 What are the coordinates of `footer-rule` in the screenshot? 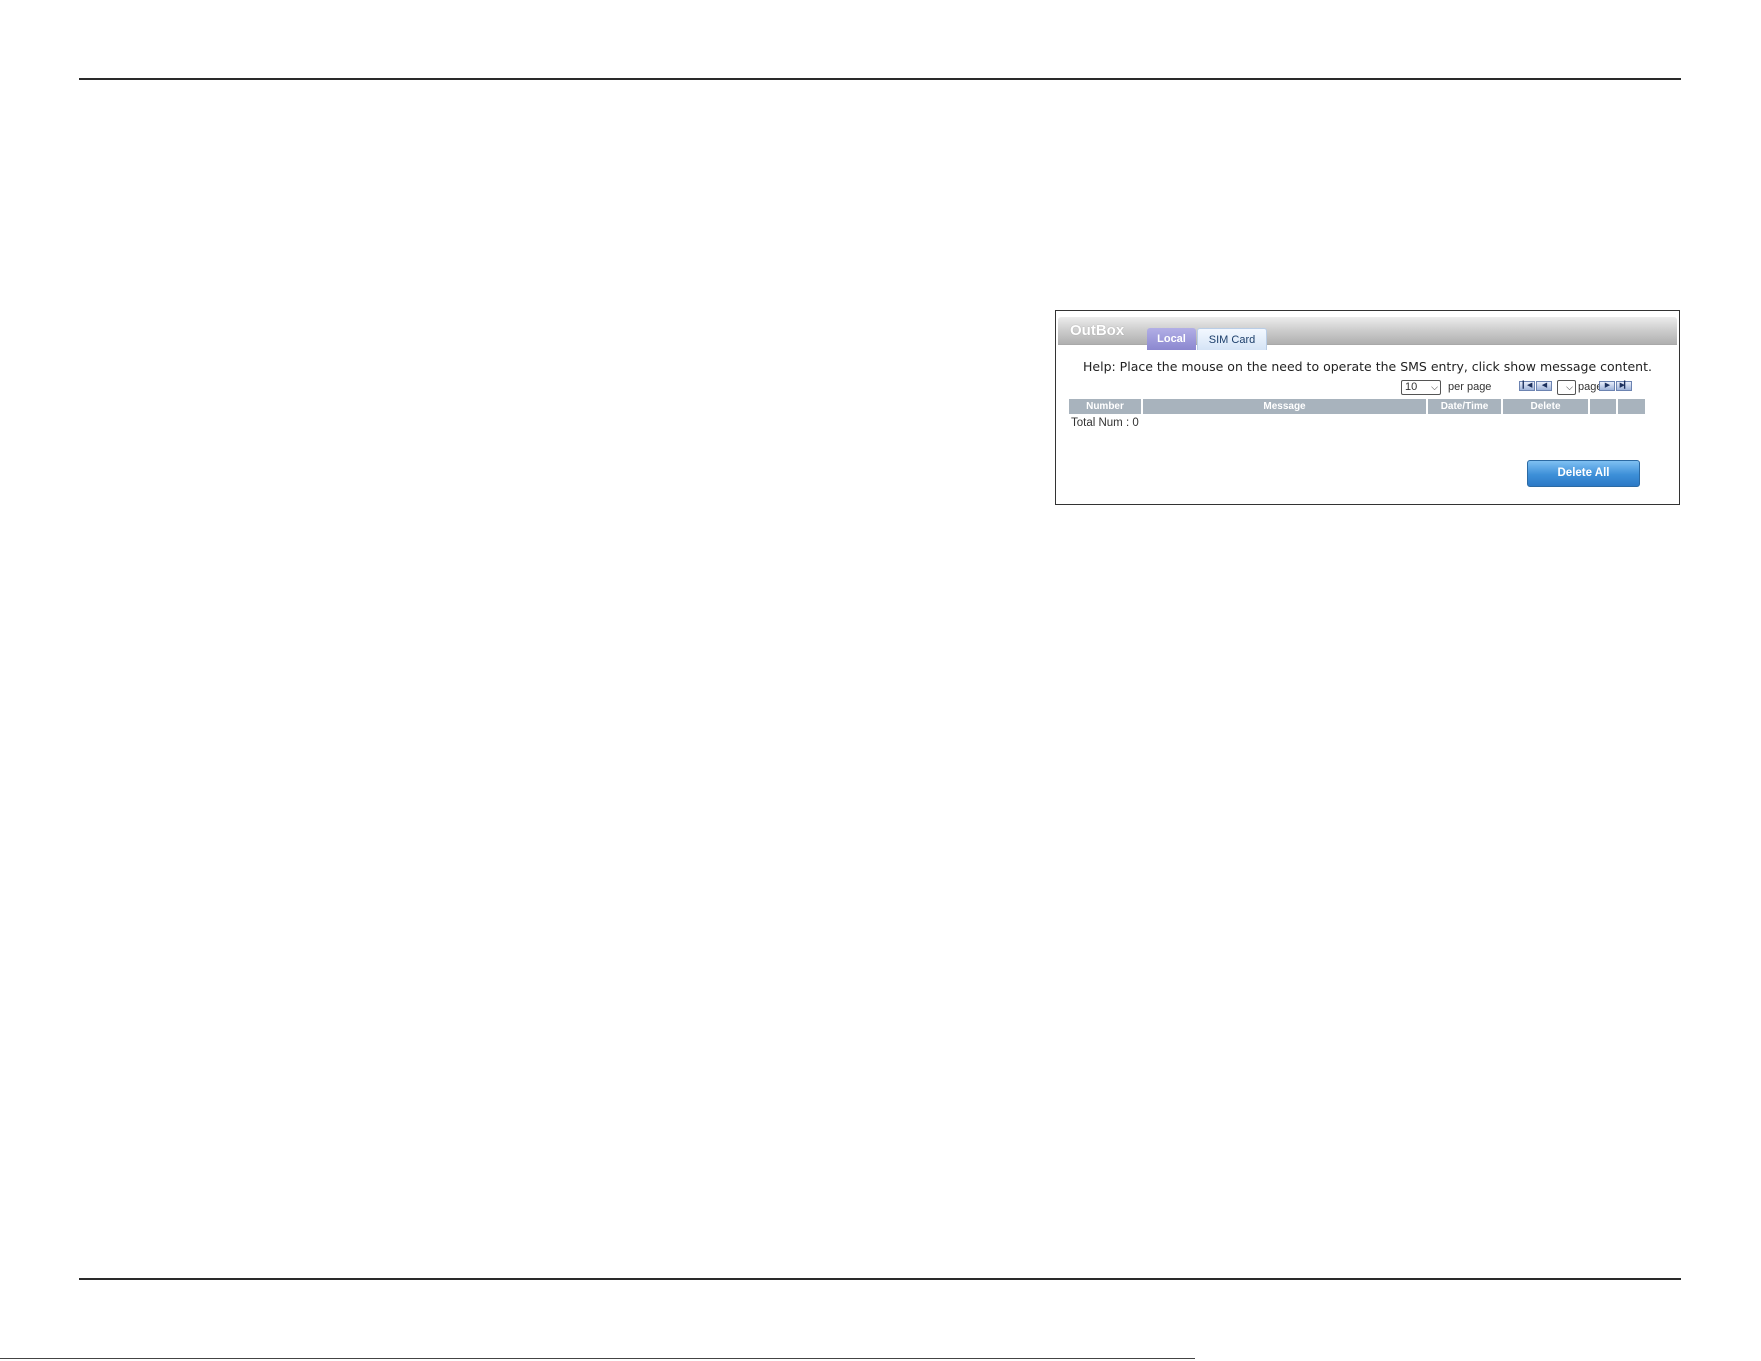 It's located at (597, 1358).